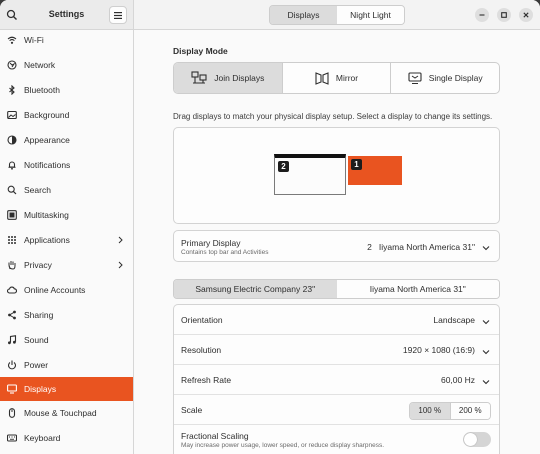 This screenshot has width=540, height=454. I want to click on sidebar-item-displays: Displays, so click(66, 389).